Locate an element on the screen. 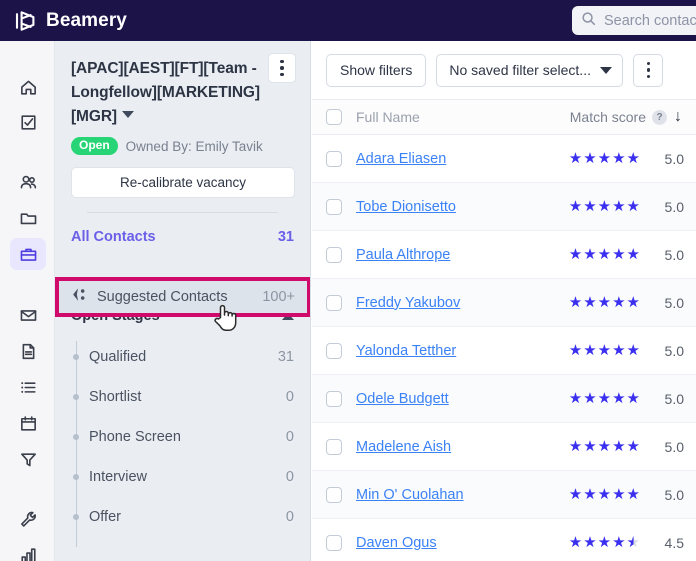 The width and height of the screenshot is (696, 561). table-row: Adara Eliasen ★ ★ ★ ★ ★ 5.0 is located at coordinates (504, 159).